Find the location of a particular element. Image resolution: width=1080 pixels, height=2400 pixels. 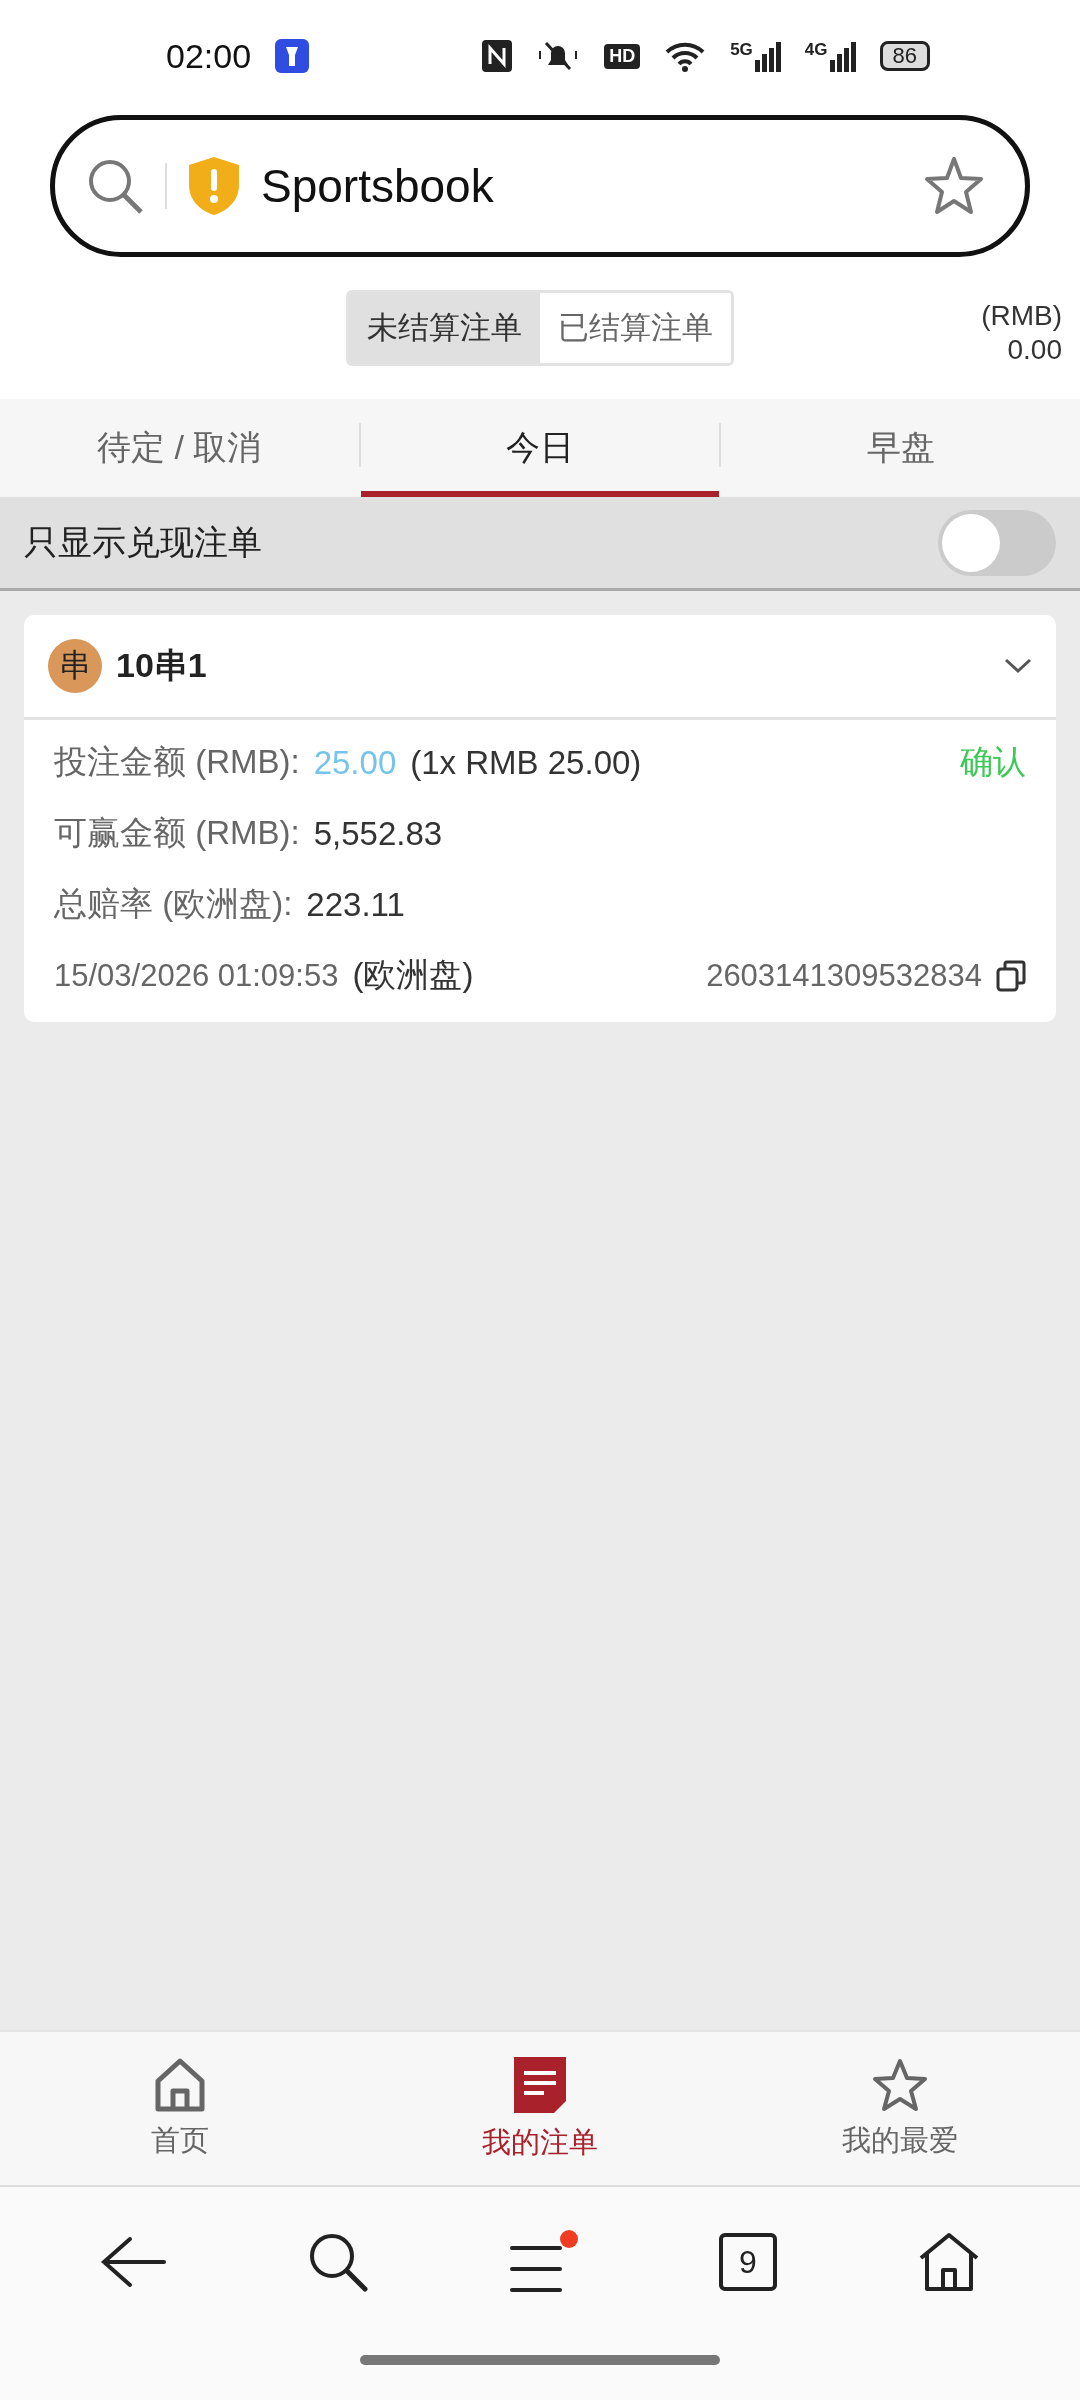

nav-item: 我的最爱 is located at coordinates (900, 2108).